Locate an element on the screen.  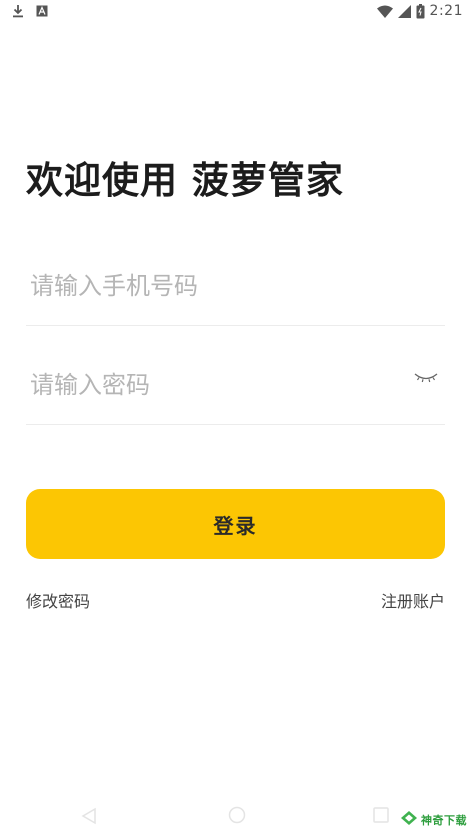
status-bar: 2:21 is located at coordinates (236, 12).